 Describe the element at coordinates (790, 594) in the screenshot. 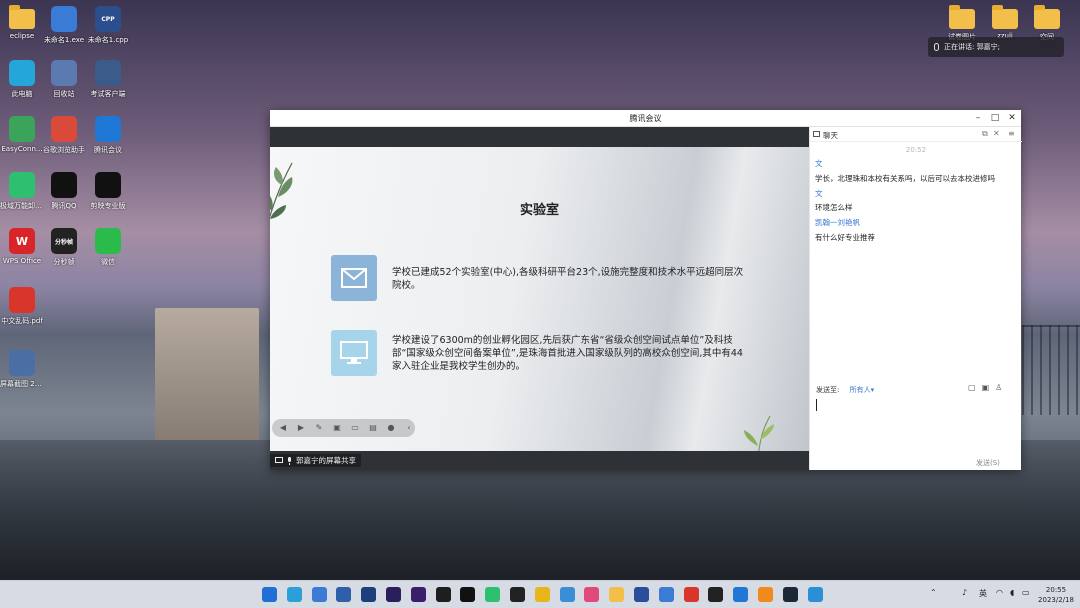

I see `taskbar-steam-icon` at that location.